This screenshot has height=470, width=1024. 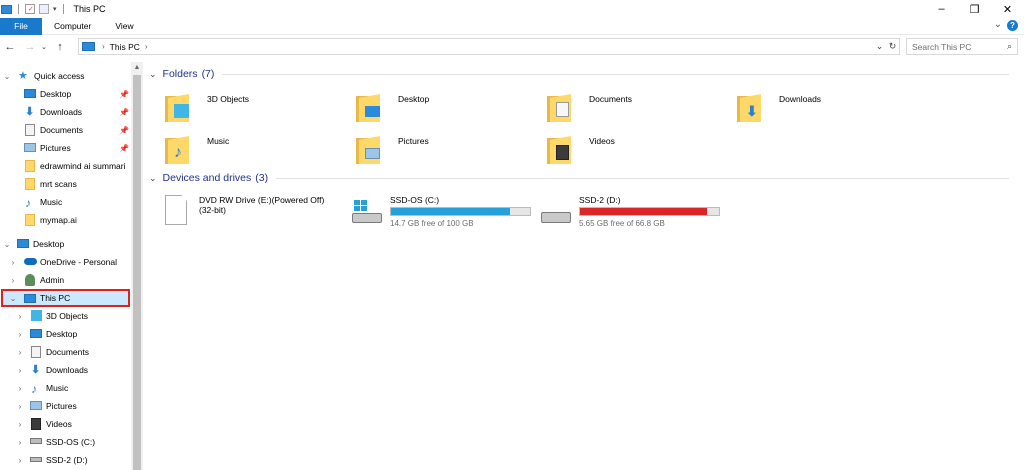 I want to click on nav-label: Documents, so click(x=67, y=352).